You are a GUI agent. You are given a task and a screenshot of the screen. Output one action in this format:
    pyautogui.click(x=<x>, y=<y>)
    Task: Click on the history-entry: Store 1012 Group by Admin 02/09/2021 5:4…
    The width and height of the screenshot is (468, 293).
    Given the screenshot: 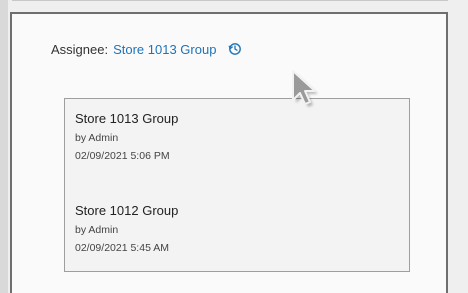 What is the action you would take?
    pyautogui.click(x=126, y=229)
    